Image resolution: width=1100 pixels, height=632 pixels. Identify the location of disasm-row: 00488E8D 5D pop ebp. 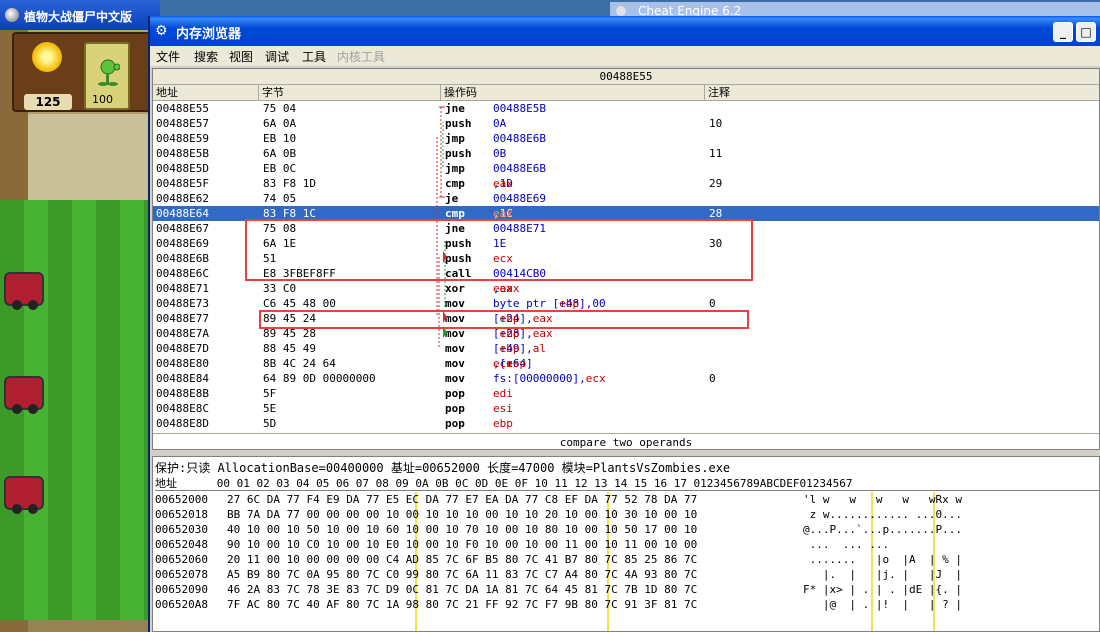
(626, 423).